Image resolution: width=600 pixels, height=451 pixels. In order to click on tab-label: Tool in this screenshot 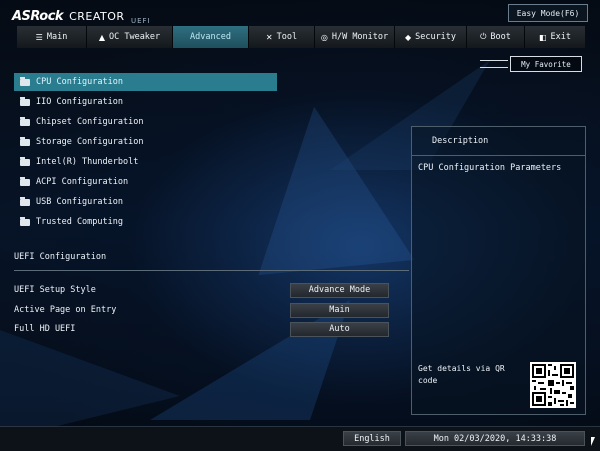, I will do `click(287, 37)`.